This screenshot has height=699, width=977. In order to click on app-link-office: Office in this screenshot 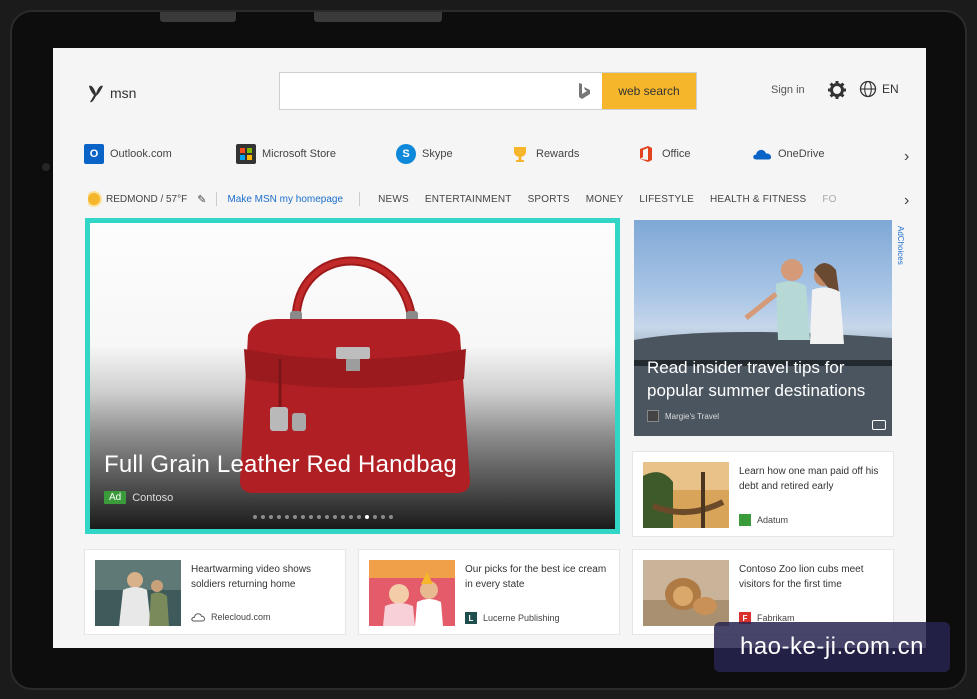, I will do `click(663, 154)`.